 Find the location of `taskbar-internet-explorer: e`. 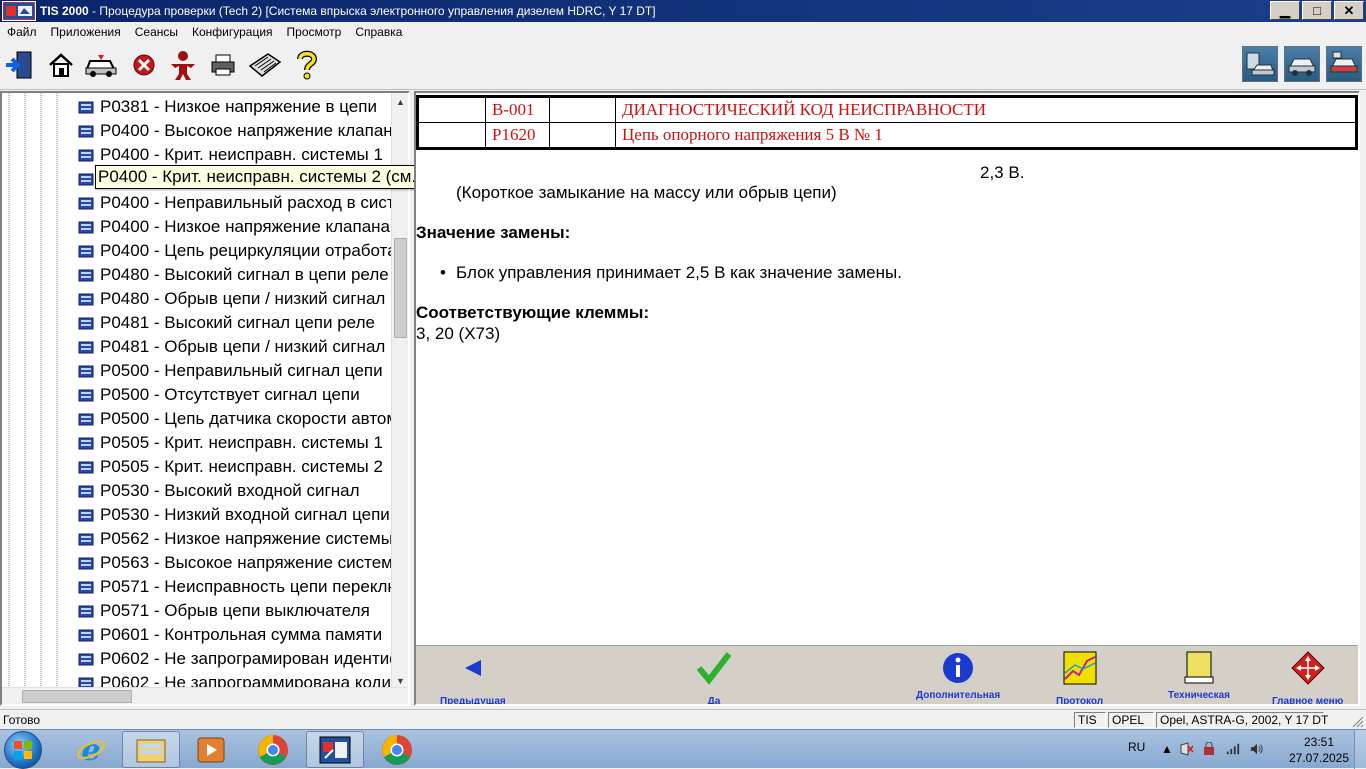

taskbar-internet-explorer: e is located at coordinates (91, 749).